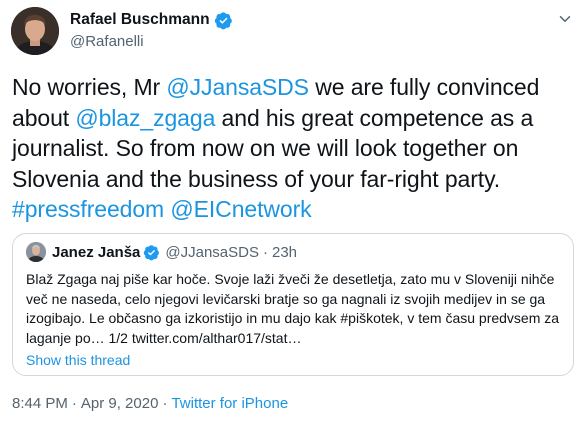 The image size is (586, 421). What do you see at coordinates (284, 252) in the screenshot?
I see `quoted-timestamp: 23h` at bounding box center [284, 252].